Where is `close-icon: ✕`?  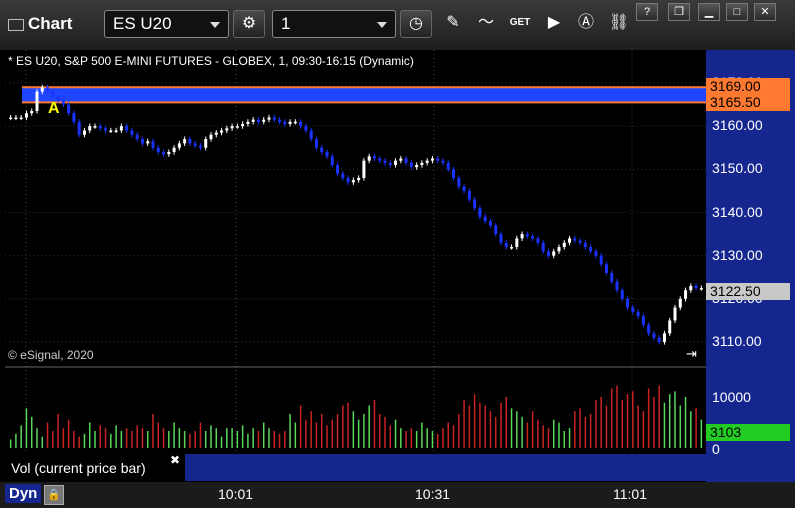
close-icon: ✕ is located at coordinates (765, 12).